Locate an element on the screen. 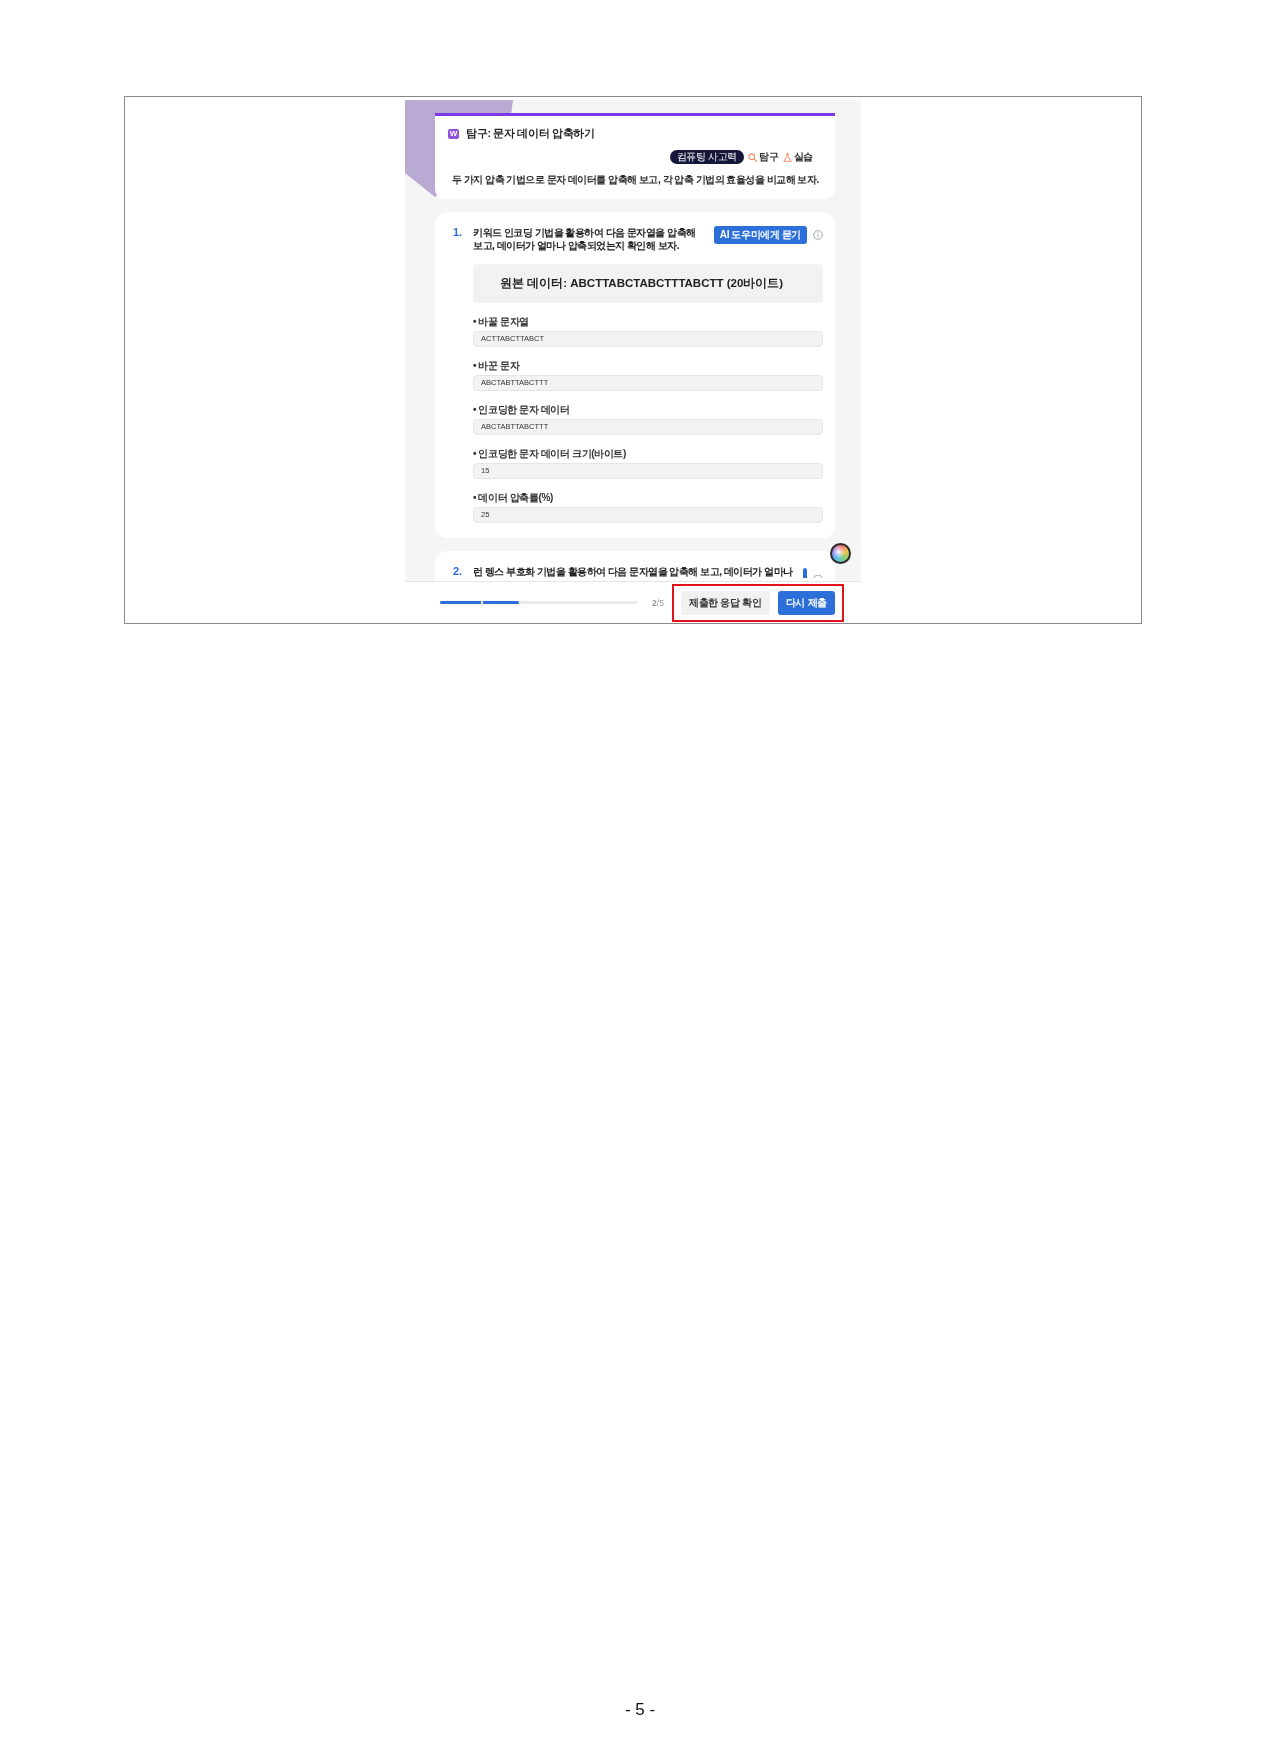 This screenshot has height=1754, width=1280. ai-helper-button: AI 도우미에게 묻기 is located at coordinates (760, 235).